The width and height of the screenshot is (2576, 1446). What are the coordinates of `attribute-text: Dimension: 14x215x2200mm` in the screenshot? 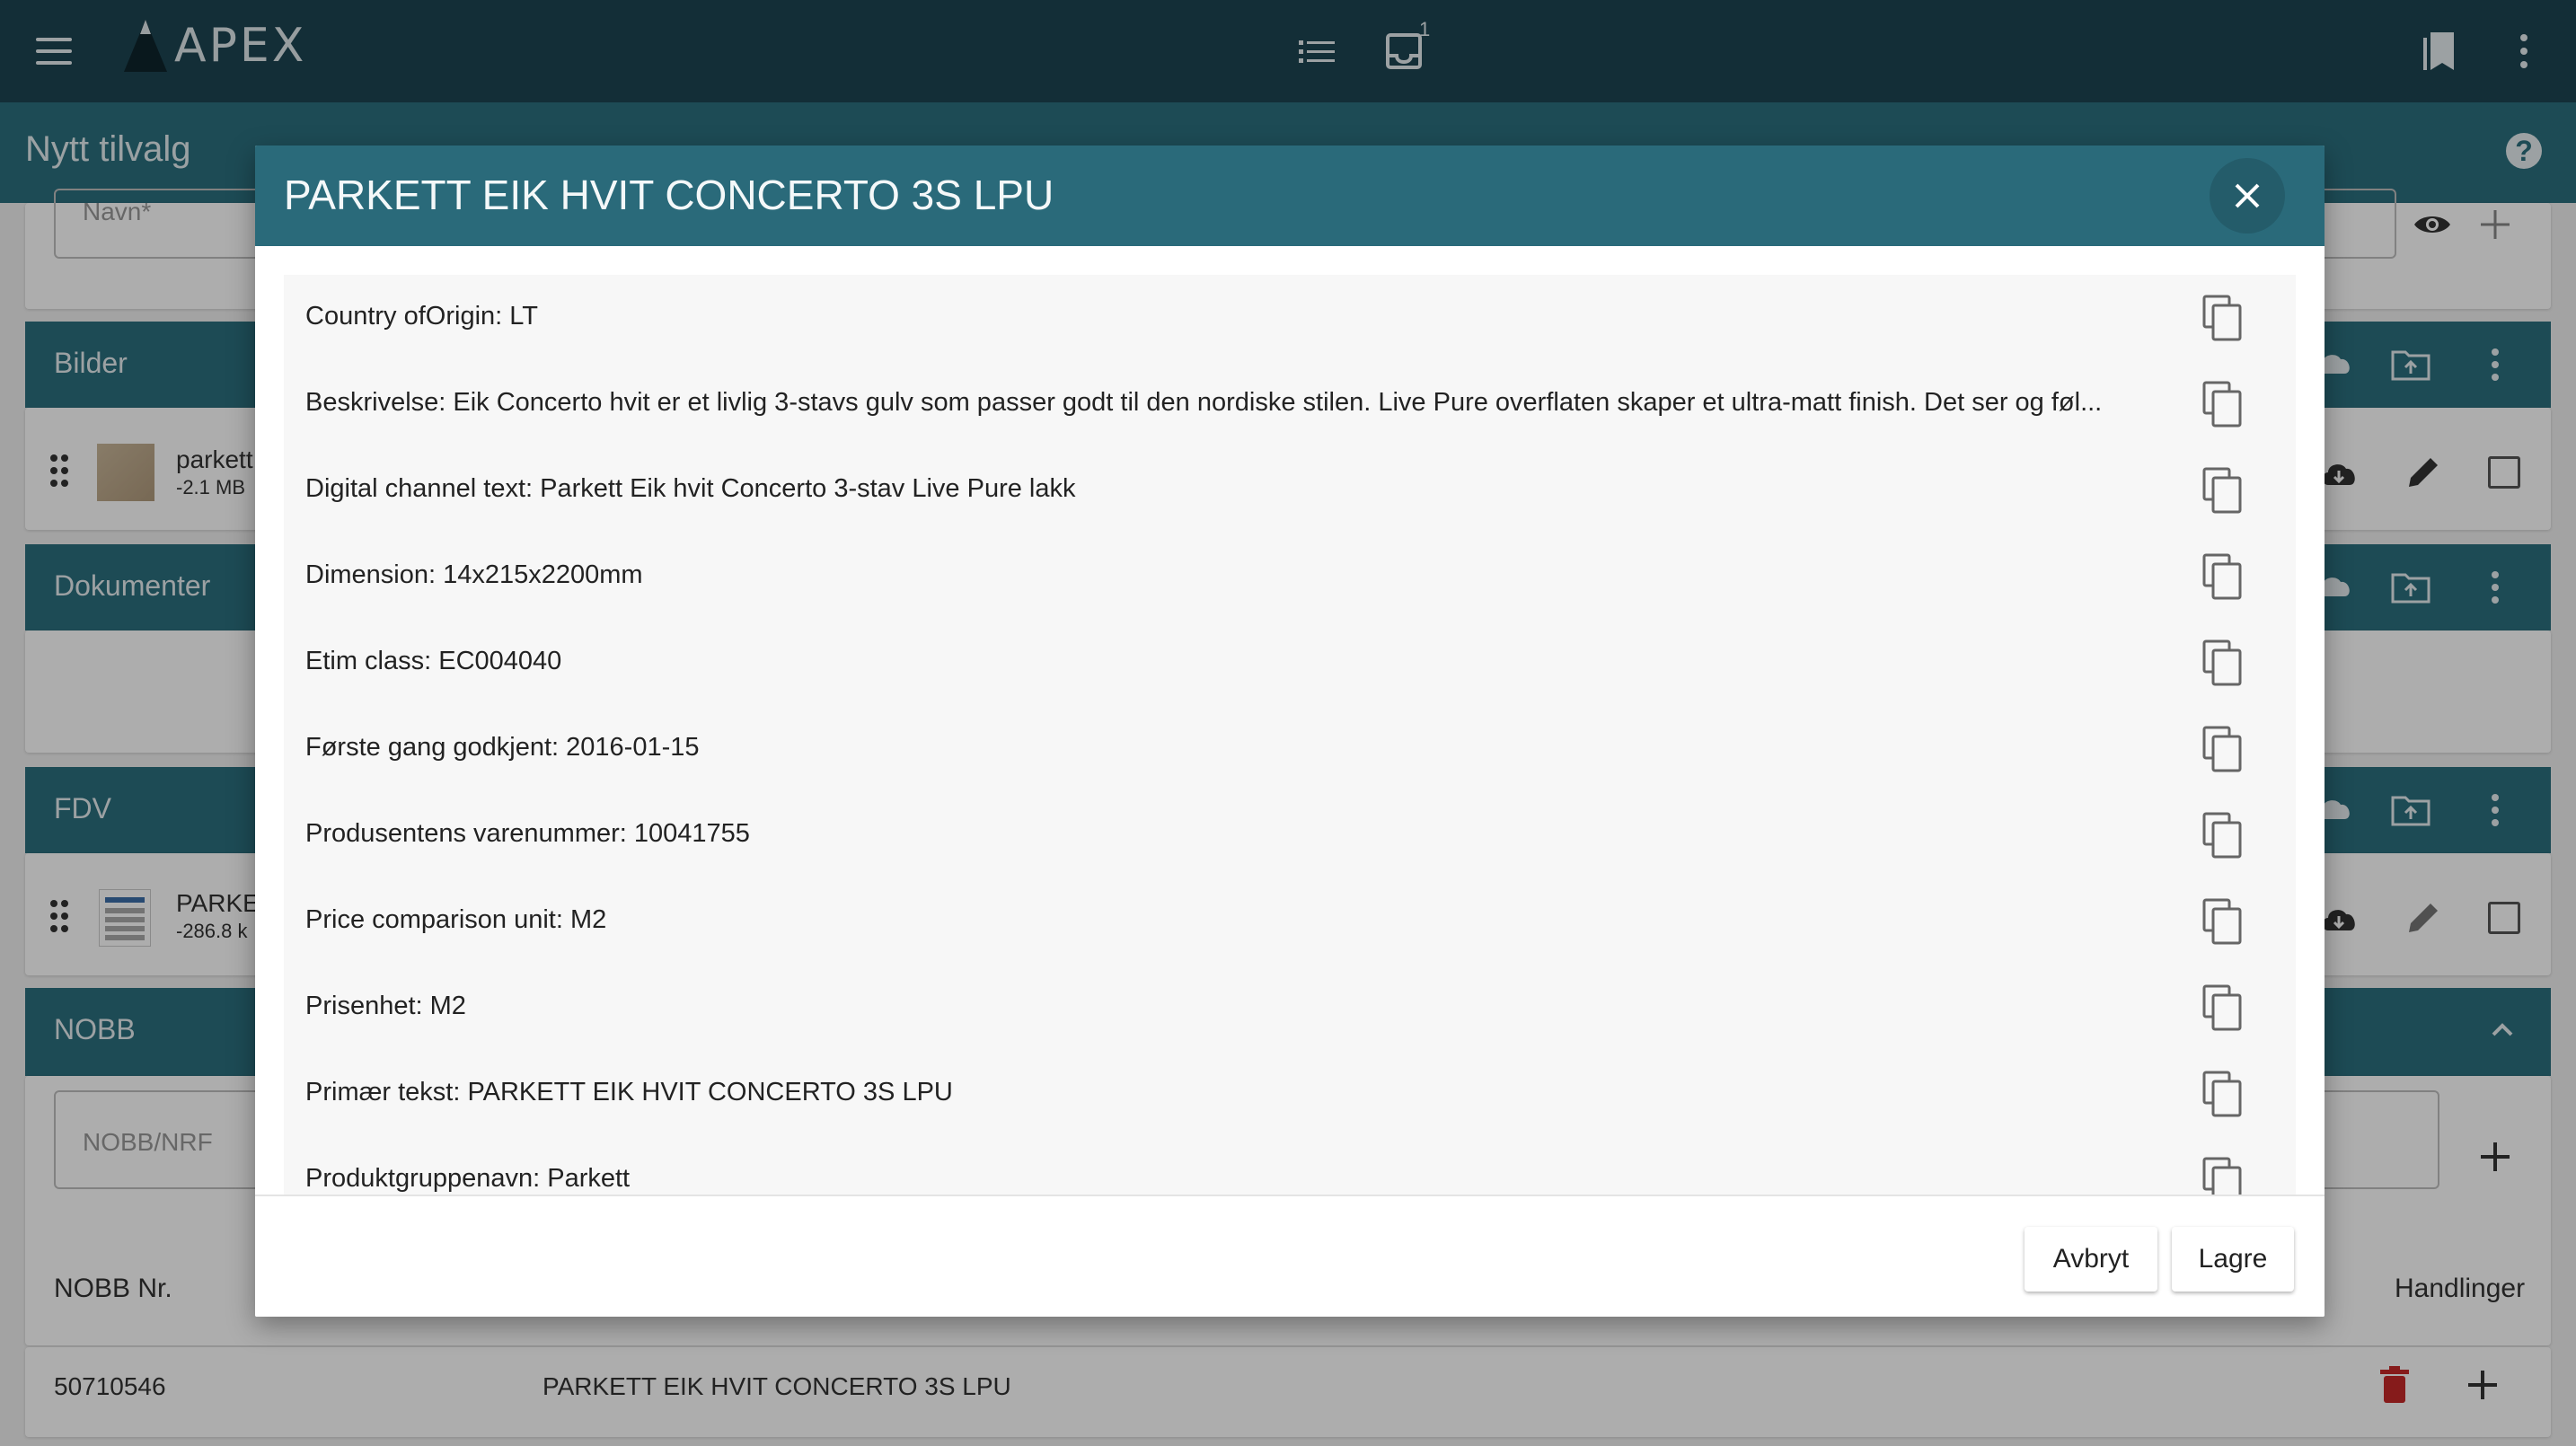 It's located at (474, 574).